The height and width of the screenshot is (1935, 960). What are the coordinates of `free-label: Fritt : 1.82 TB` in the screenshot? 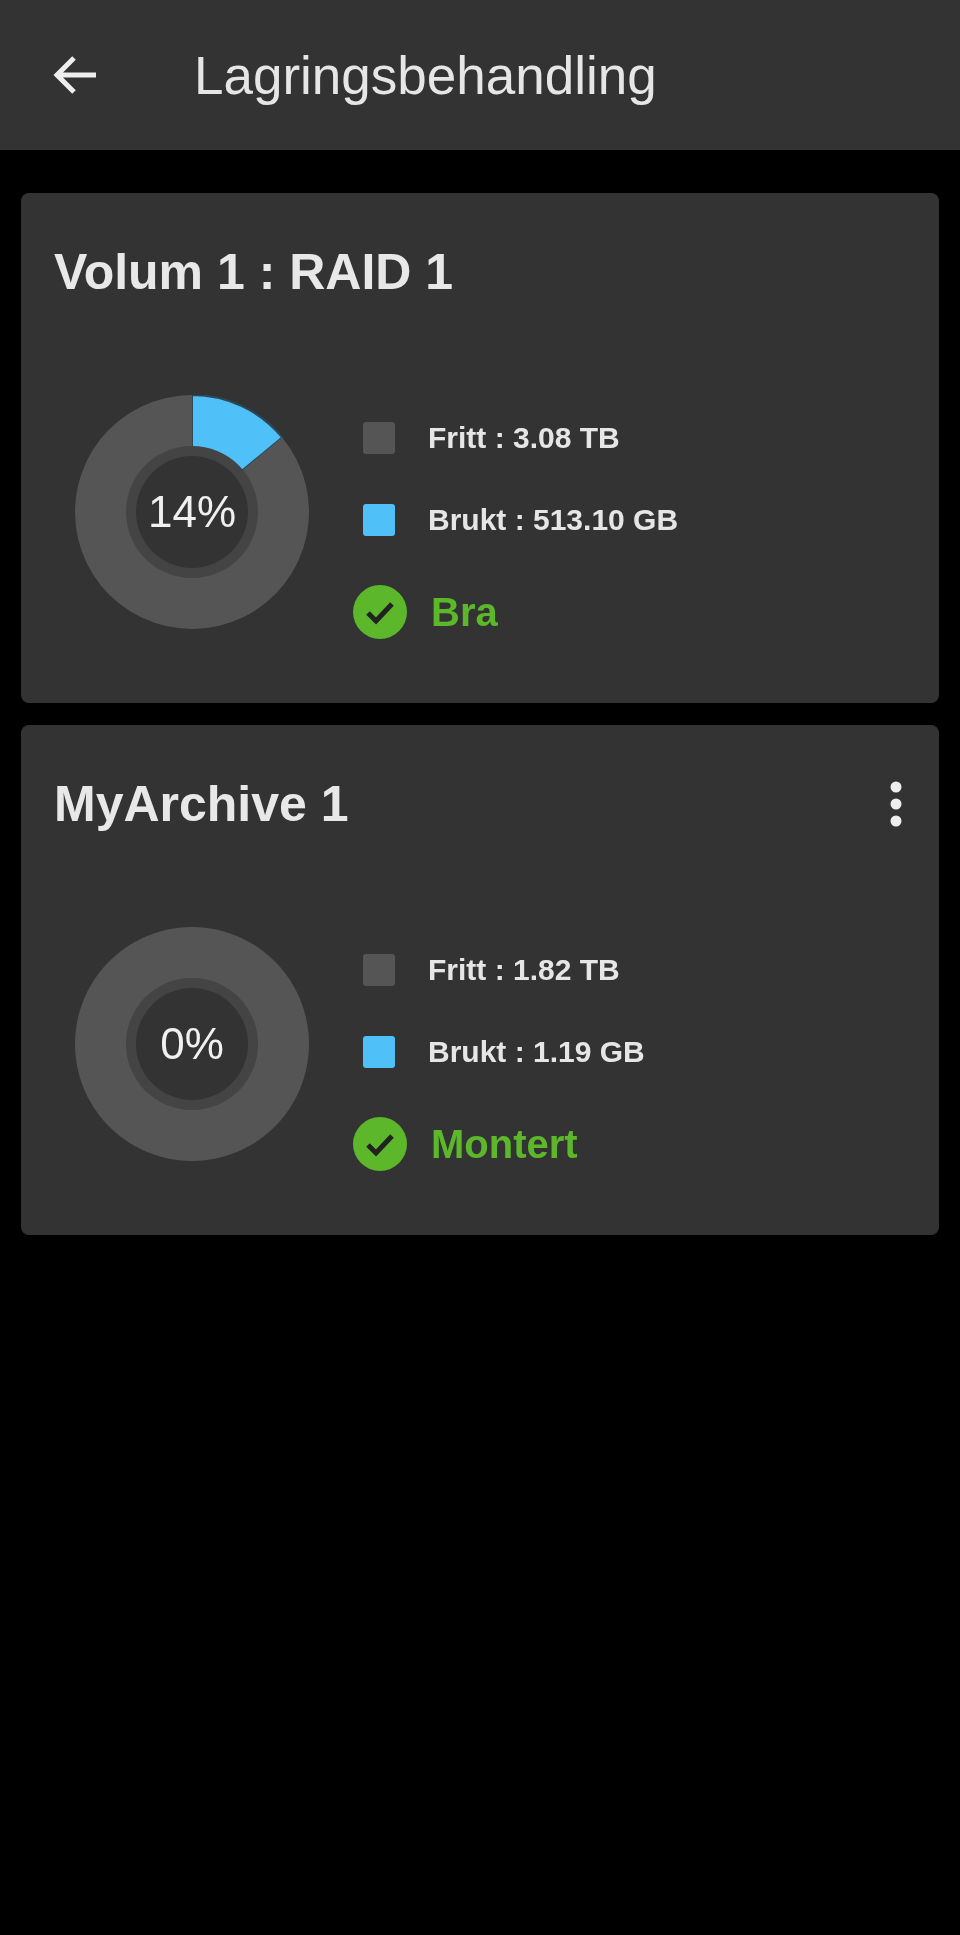 It's located at (524, 970).